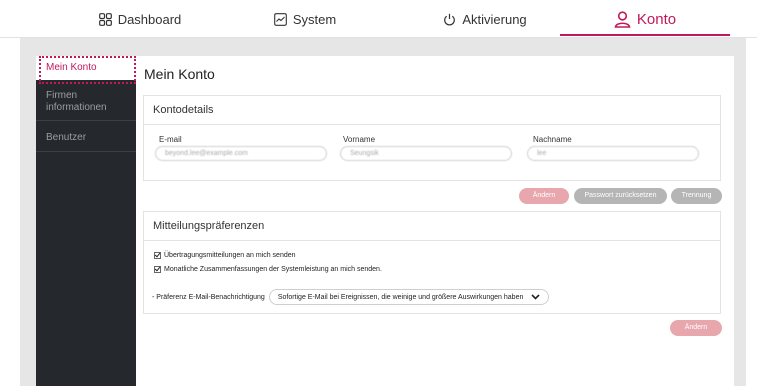 This screenshot has height=386, width=757. What do you see at coordinates (656, 19) in the screenshot?
I see `tab-konto-label: Konto` at bounding box center [656, 19].